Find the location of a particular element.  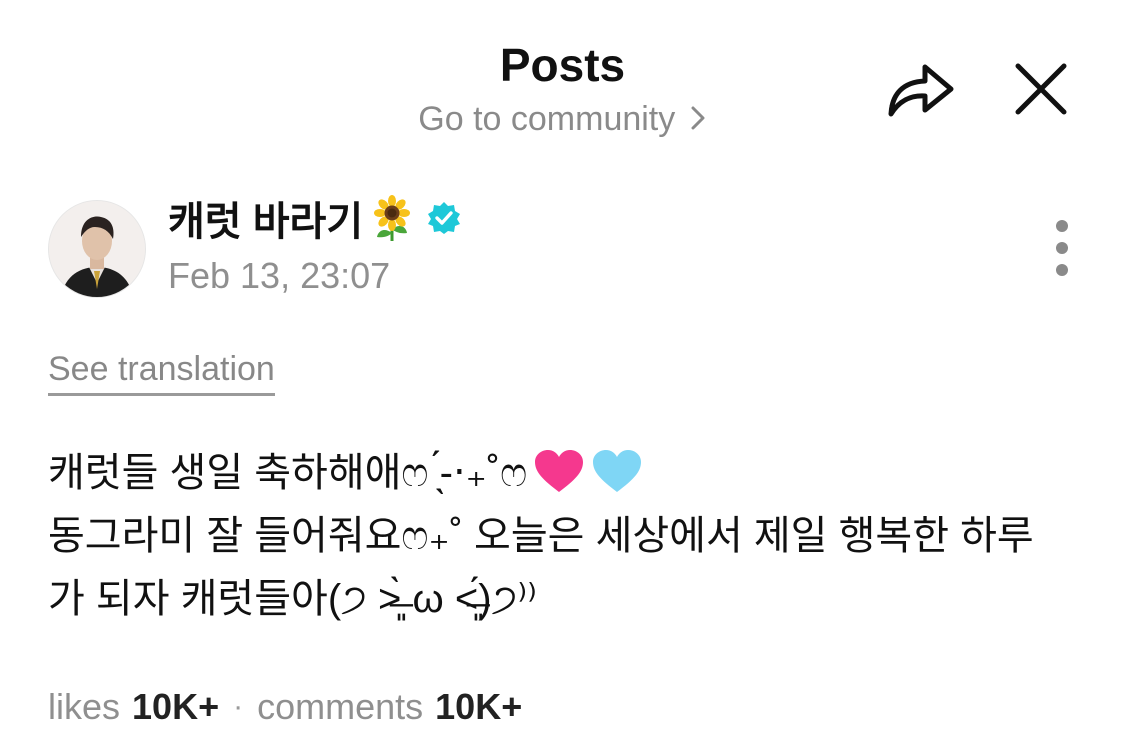

chevron-right-icon is located at coordinates (698, 121).